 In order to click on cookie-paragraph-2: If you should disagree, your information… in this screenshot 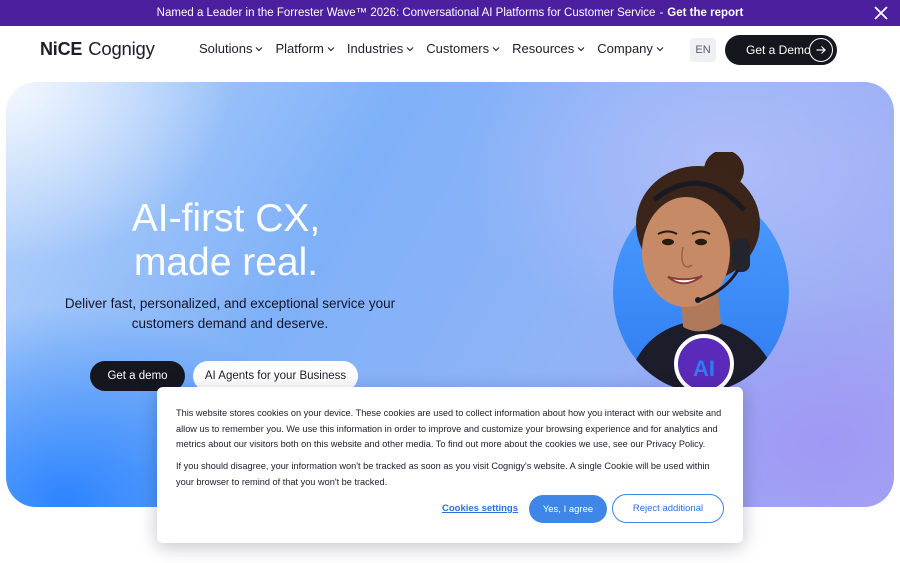, I will do `click(443, 474)`.